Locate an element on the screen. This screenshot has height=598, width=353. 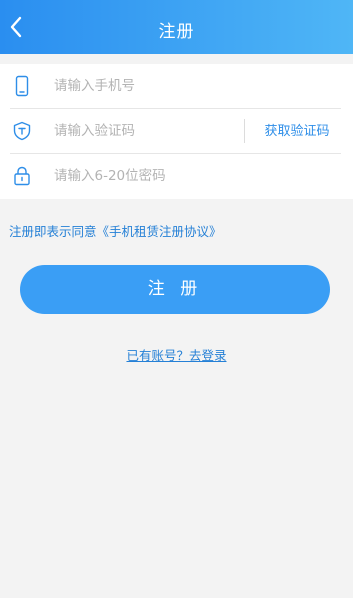
password-row is located at coordinates (176, 176).